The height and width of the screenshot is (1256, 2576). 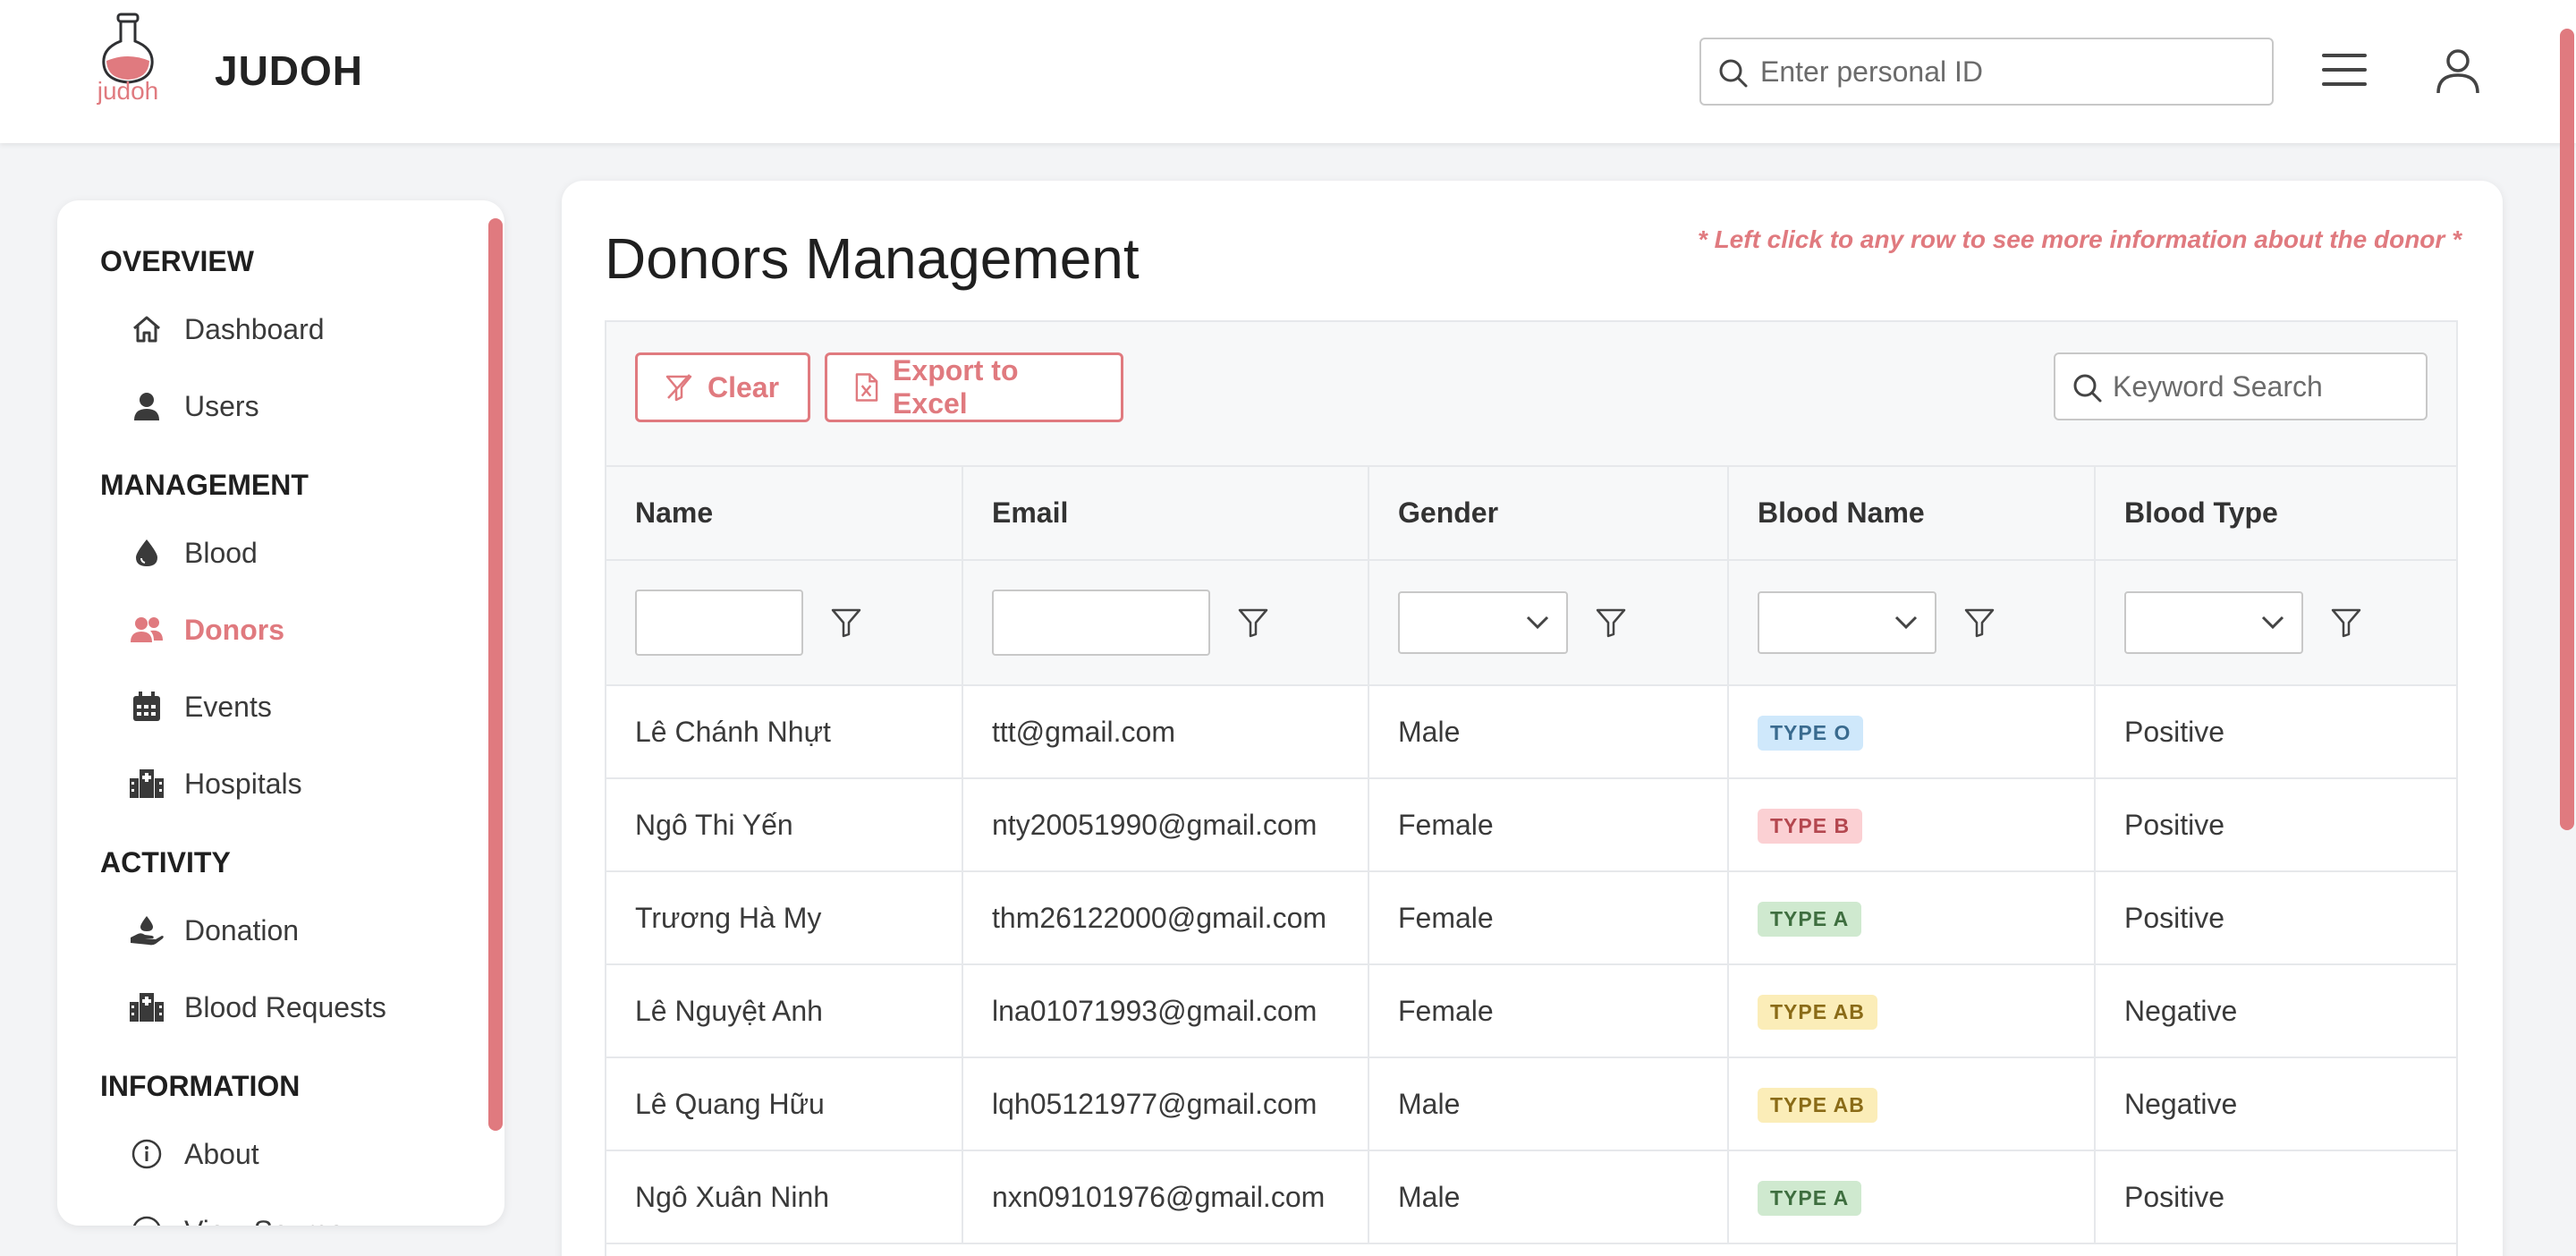 I want to click on cell-email: ttt@gmail.com, so click(x=1165, y=732).